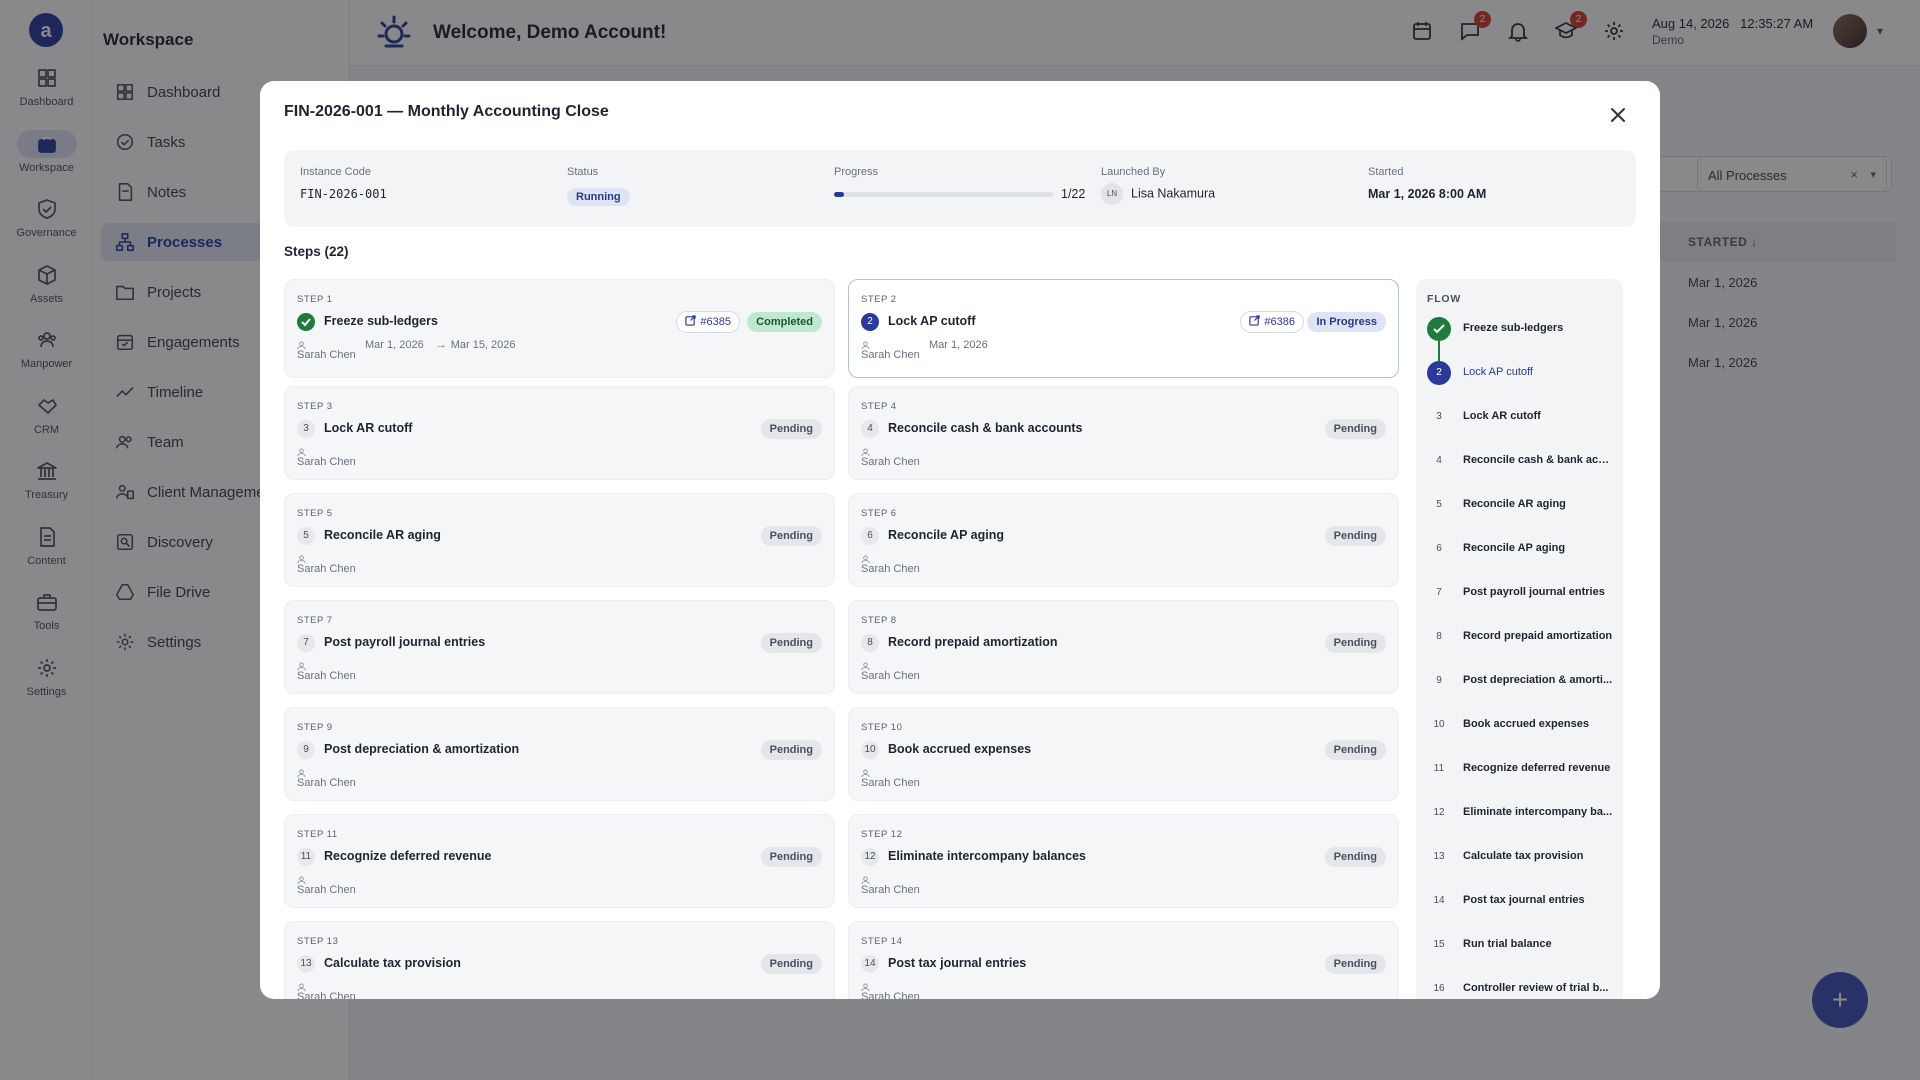 The height and width of the screenshot is (1080, 1920). Describe the element at coordinates (870, 857) in the screenshot. I see `step-number: 12` at that location.